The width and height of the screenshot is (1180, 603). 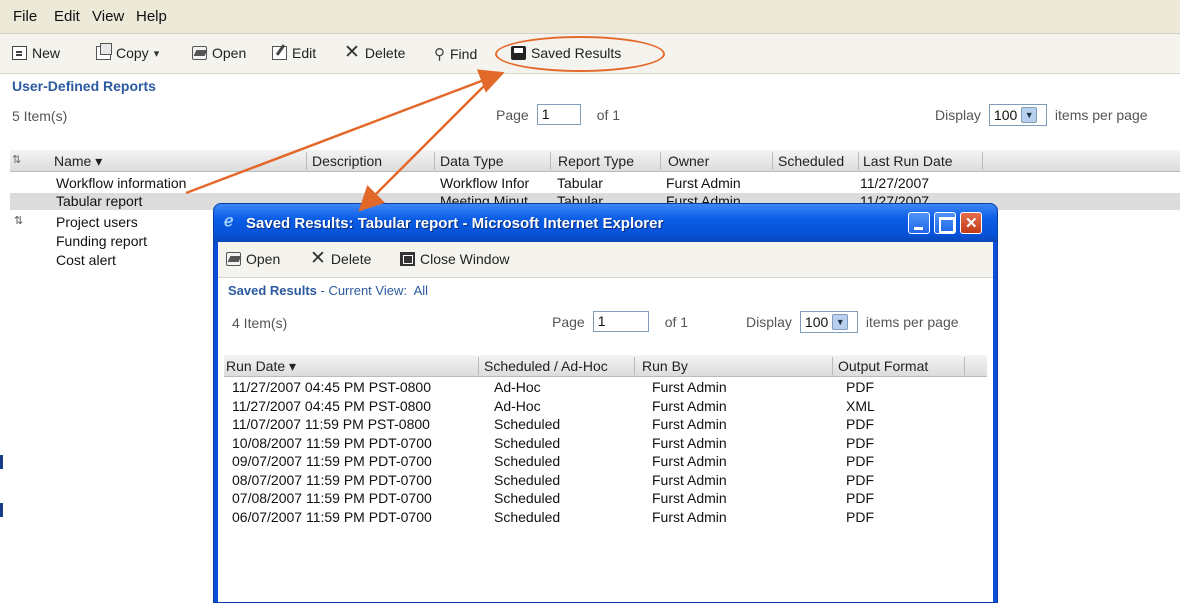 I want to click on annotation-arrow-to-saved-results, so click(x=345, y=132).